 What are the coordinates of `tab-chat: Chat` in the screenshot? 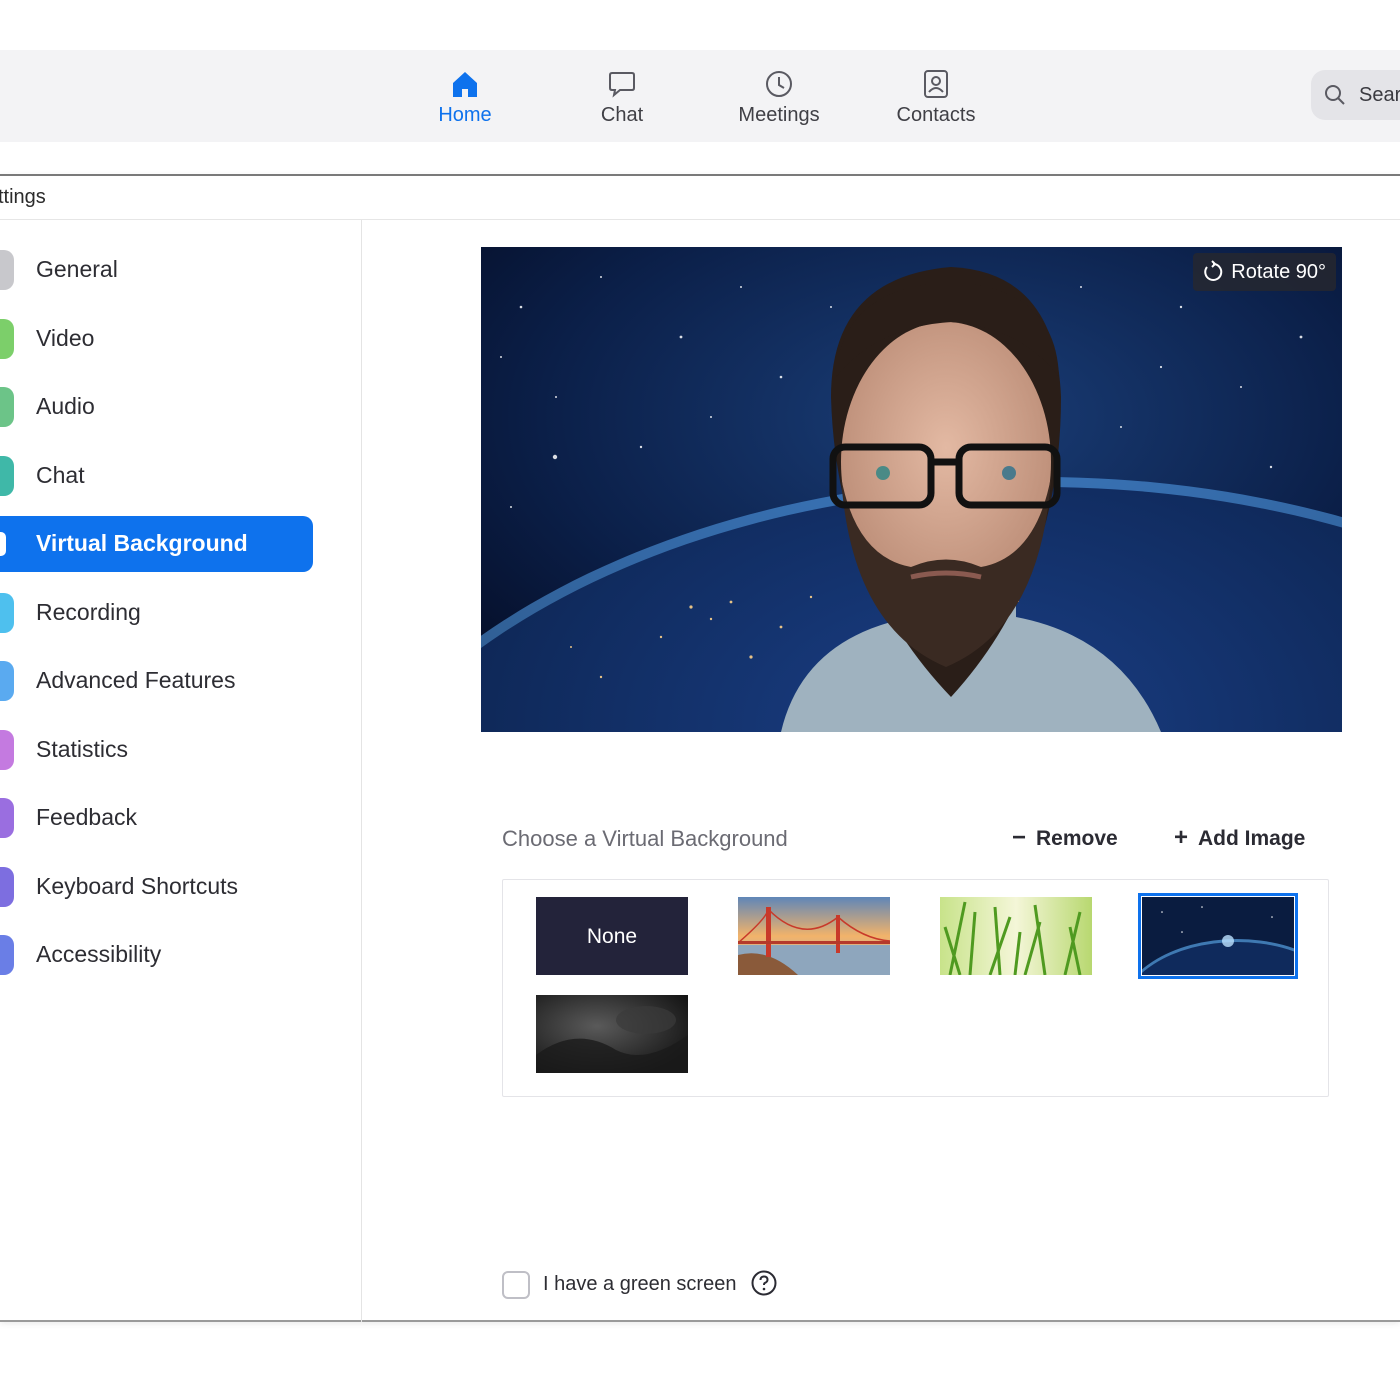 It's located at (622, 98).